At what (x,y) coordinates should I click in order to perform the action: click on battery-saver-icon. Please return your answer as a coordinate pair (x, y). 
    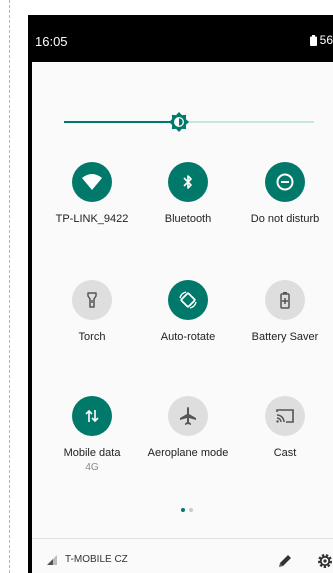
    Looking at the image, I should click on (285, 300).